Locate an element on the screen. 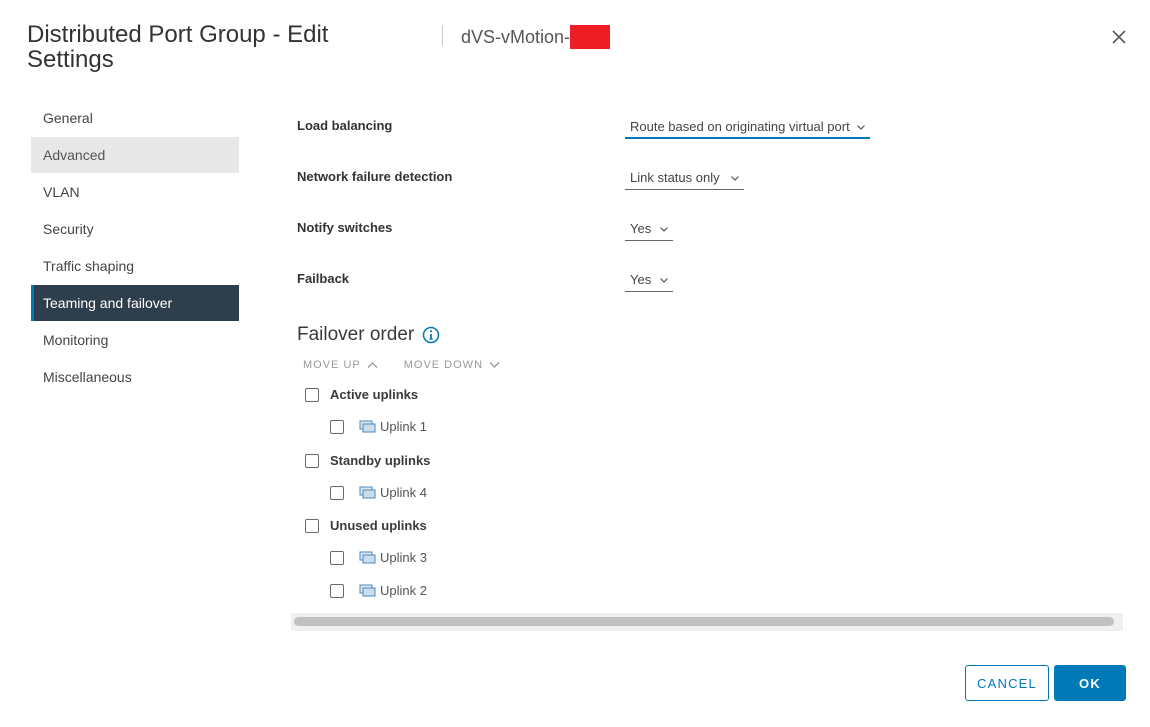  failback-value: Yes is located at coordinates (641, 279).